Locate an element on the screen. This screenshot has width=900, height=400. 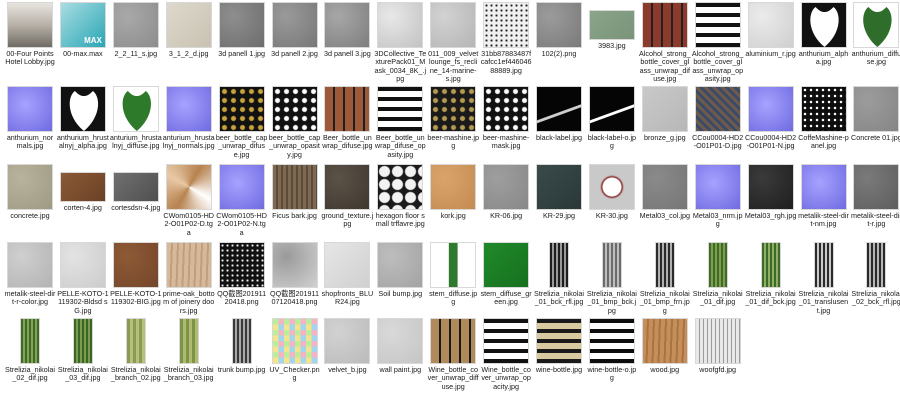
file-item: metalik-steel-dirt-r.jpg is located at coordinates (875, 196).